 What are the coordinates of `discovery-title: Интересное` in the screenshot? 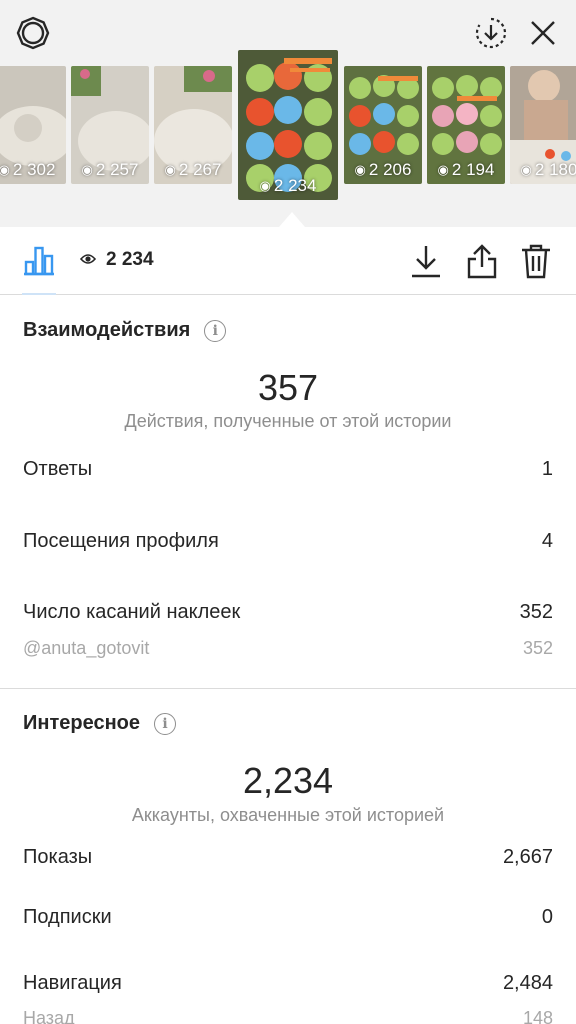 It's located at (81, 723).